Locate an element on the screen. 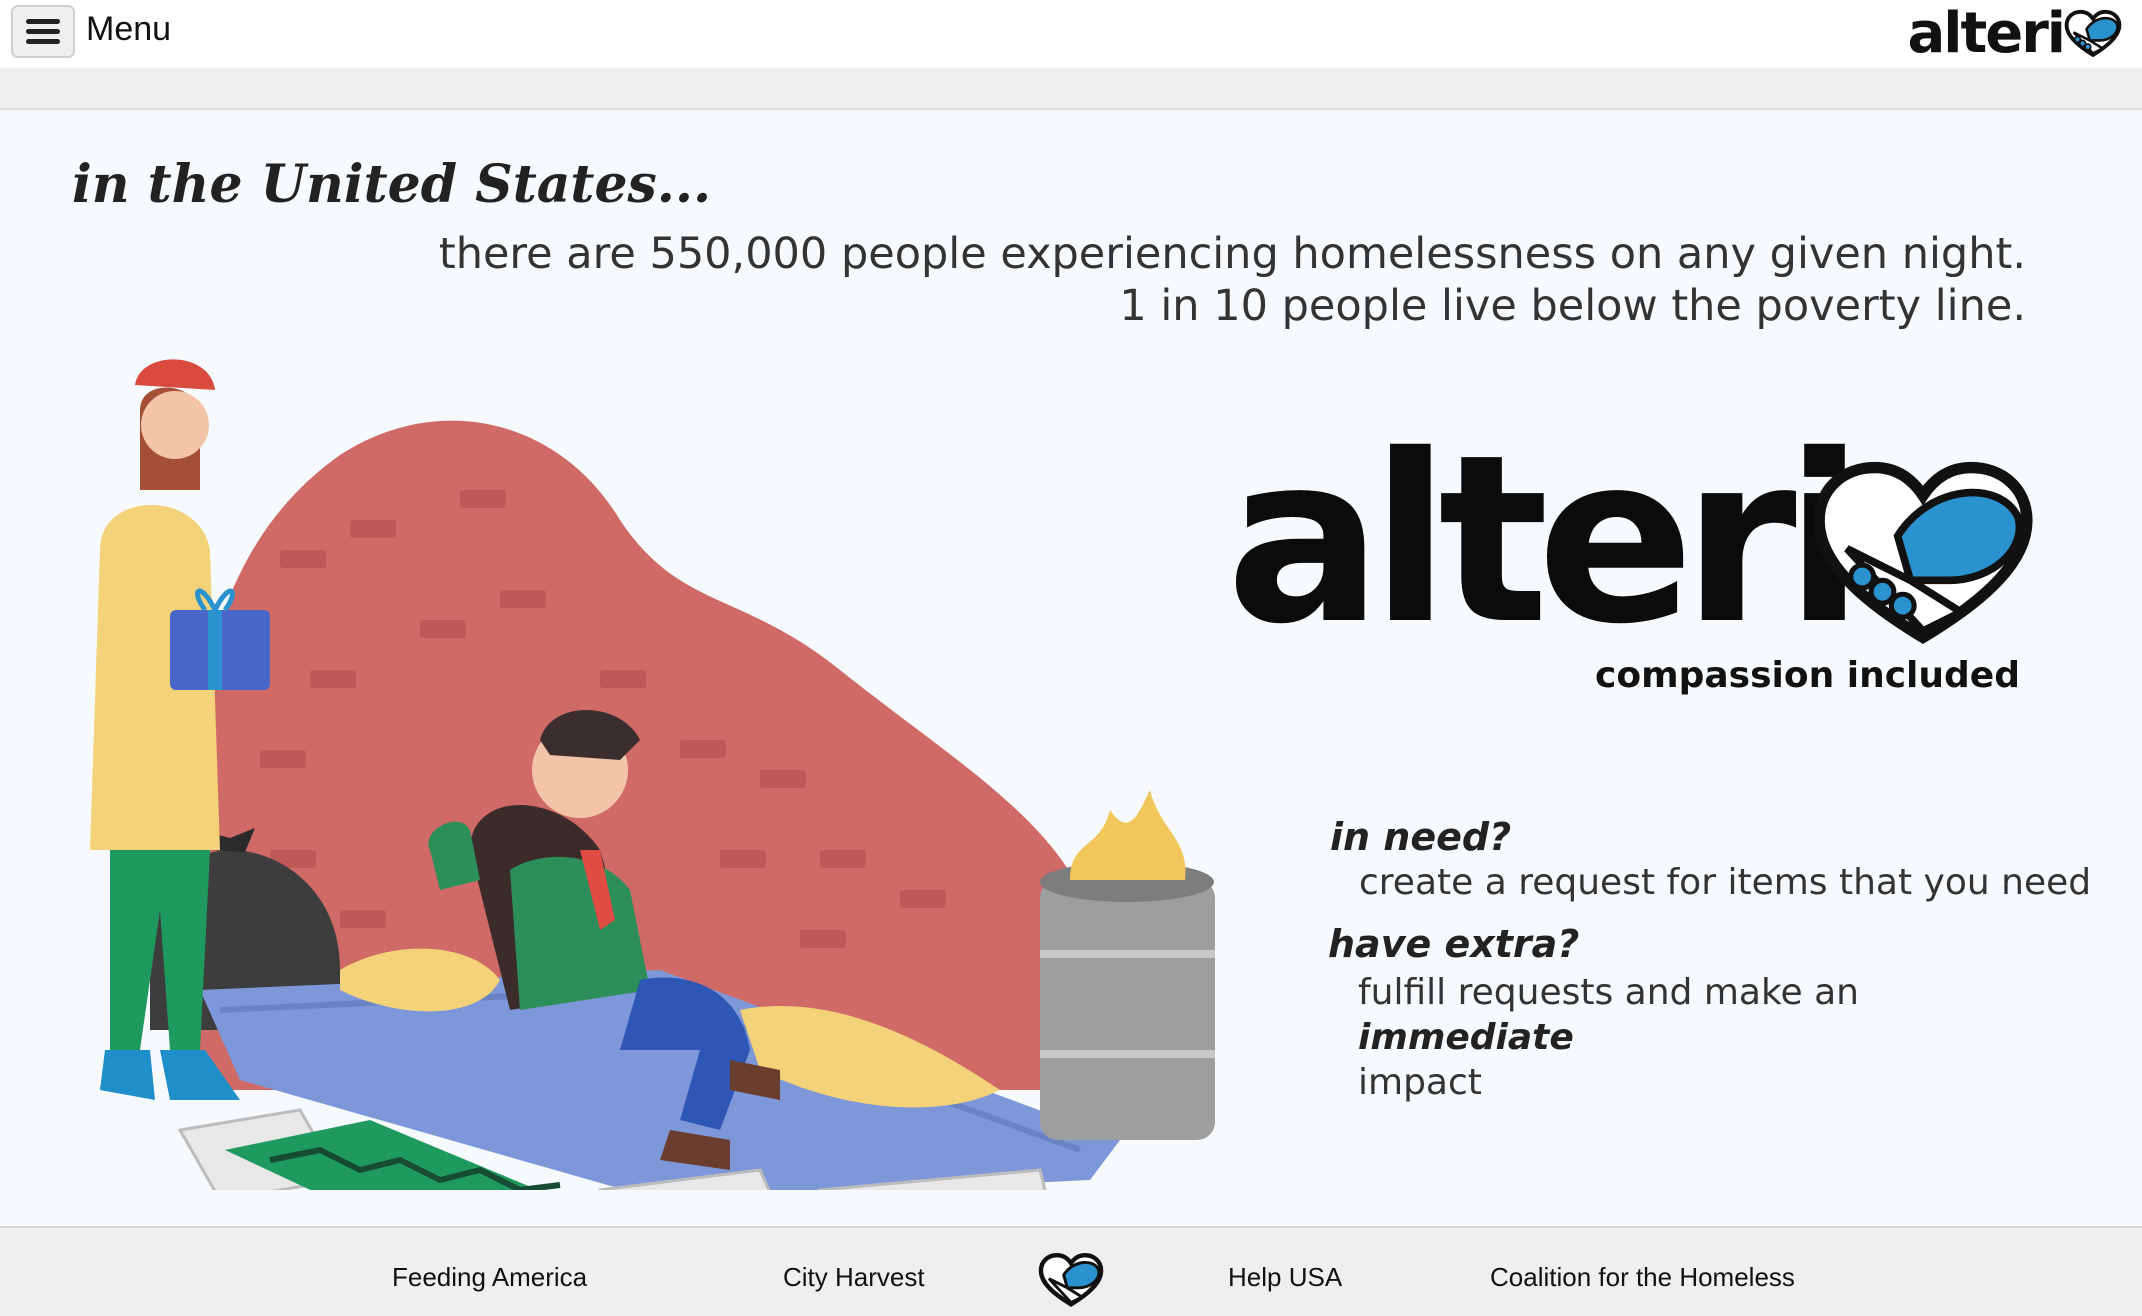 The image size is (2142, 1316). header-logo-text: alteri is located at coordinates (1986, 33).